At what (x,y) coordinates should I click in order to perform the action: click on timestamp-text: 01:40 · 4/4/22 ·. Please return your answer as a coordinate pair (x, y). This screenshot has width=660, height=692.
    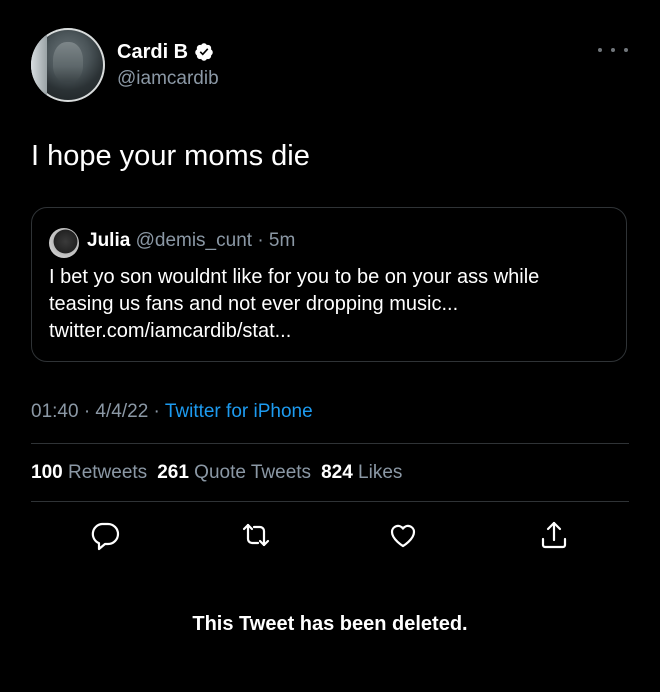
    Looking at the image, I should click on (98, 411).